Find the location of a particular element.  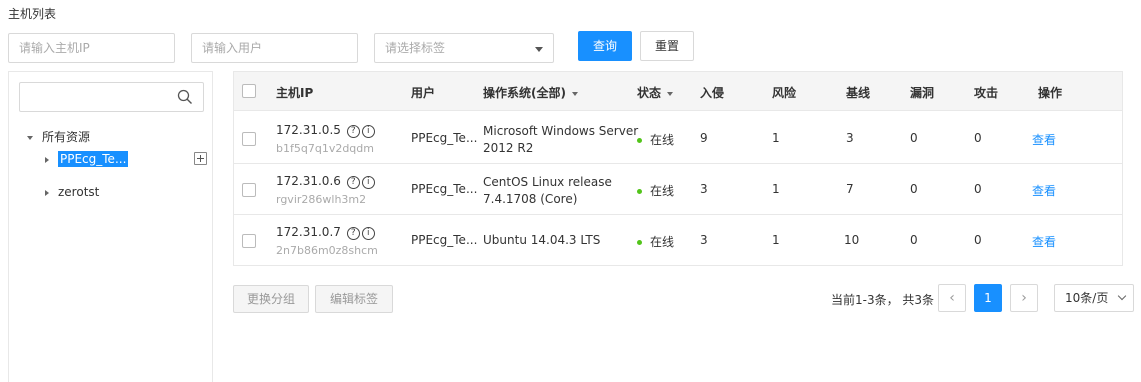

change-group-button: 更换分组 is located at coordinates (271, 299).